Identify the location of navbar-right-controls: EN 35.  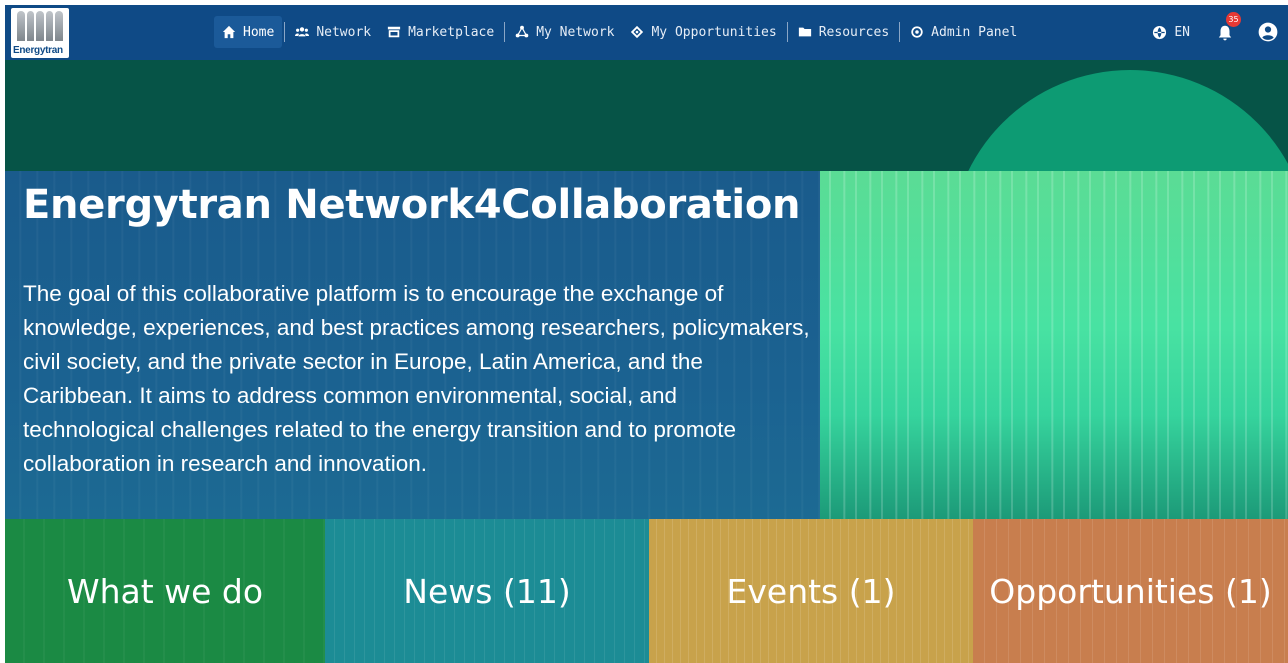
(1220, 30).